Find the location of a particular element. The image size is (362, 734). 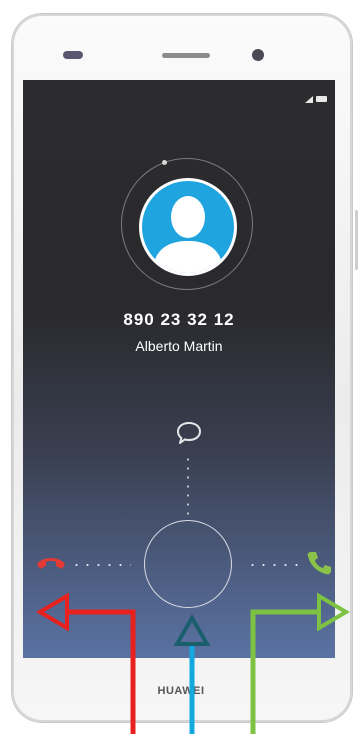

accept-arrow is located at coordinates (300, 663).